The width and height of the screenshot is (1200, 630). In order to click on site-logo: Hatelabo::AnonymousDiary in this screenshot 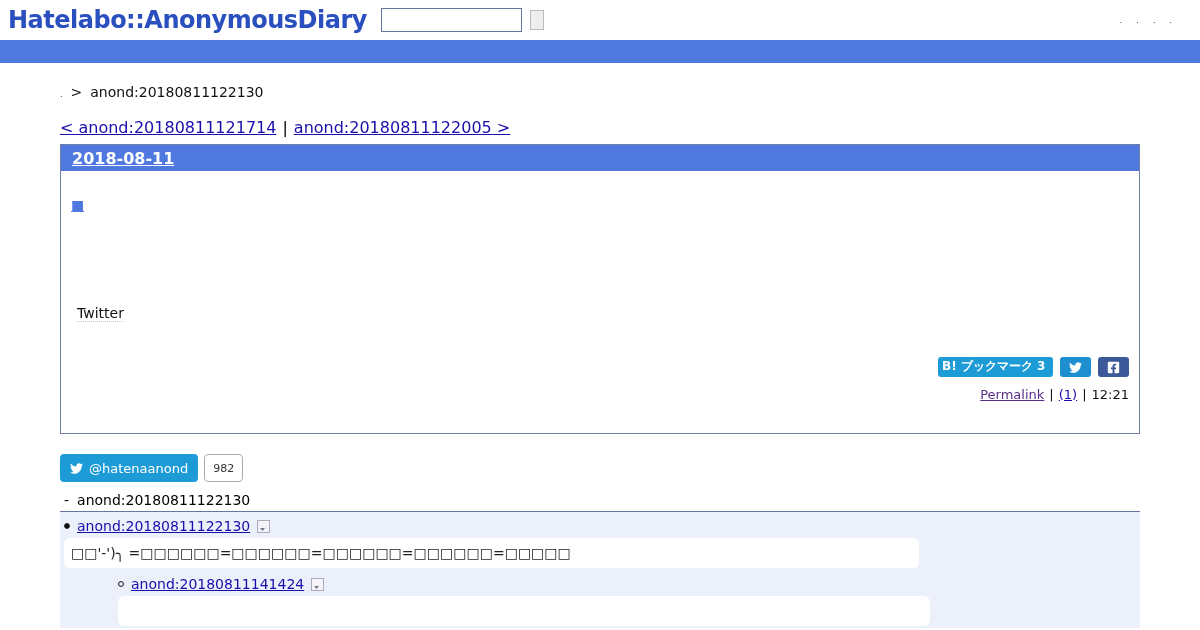, I will do `click(187, 20)`.